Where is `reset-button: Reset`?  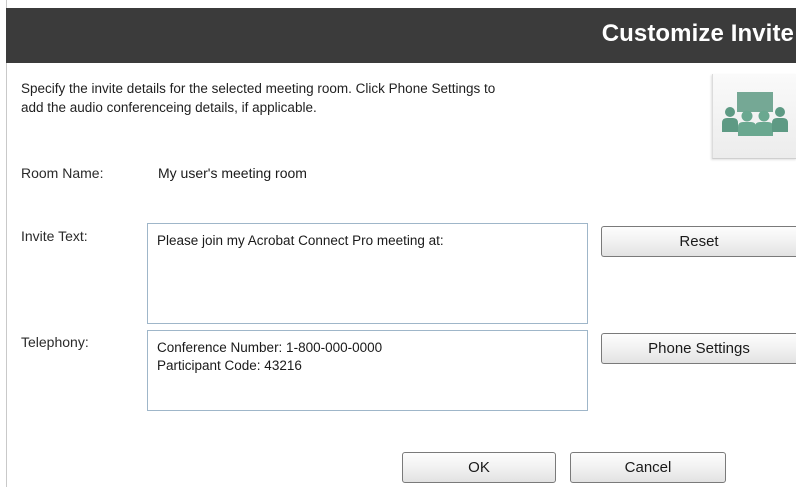
reset-button: Reset is located at coordinates (698, 241).